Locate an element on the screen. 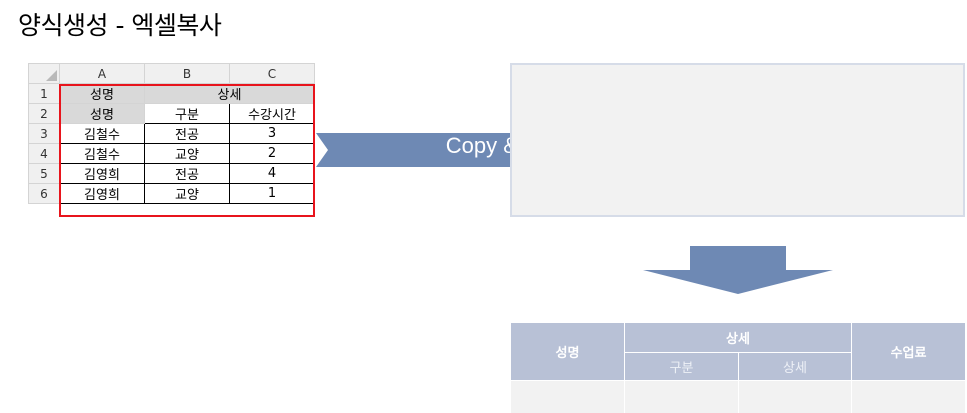  row-header: 6 is located at coordinates (44, 194).